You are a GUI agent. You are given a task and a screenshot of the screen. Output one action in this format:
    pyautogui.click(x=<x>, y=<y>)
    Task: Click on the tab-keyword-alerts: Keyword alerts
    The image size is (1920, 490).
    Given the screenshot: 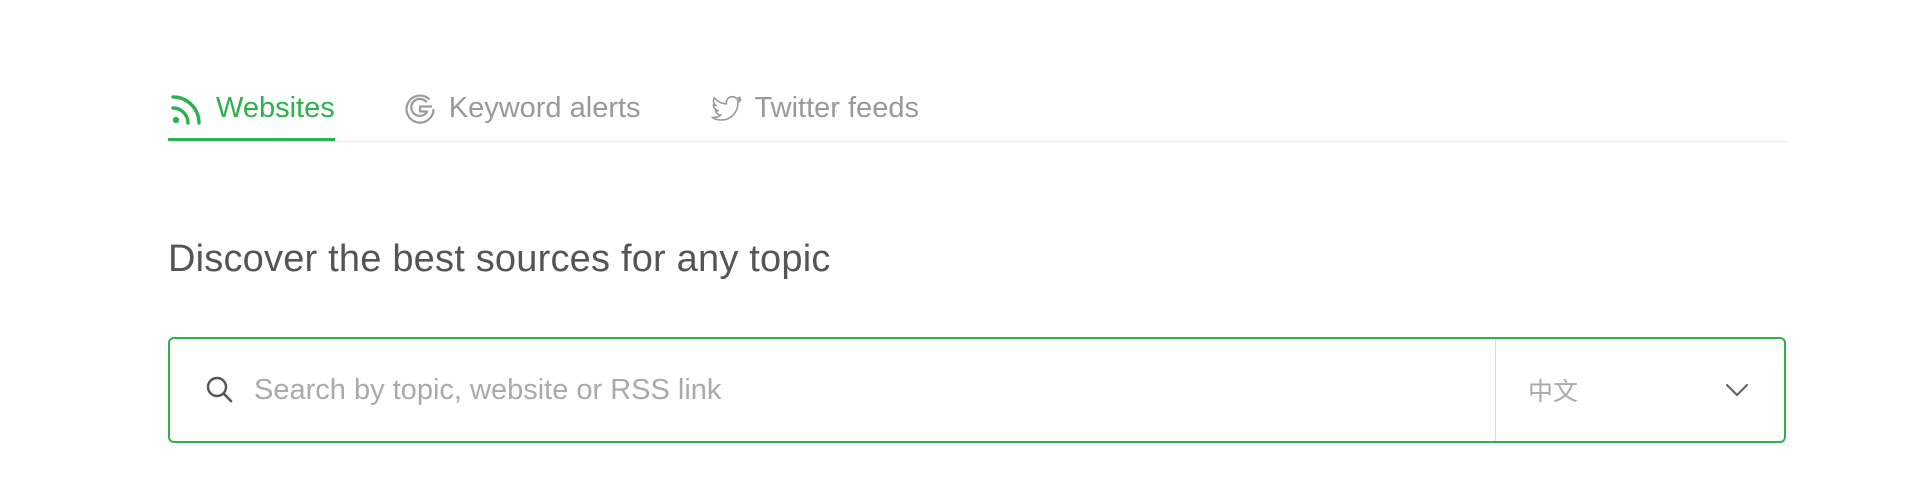 What is the action you would take?
    pyautogui.click(x=521, y=99)
    